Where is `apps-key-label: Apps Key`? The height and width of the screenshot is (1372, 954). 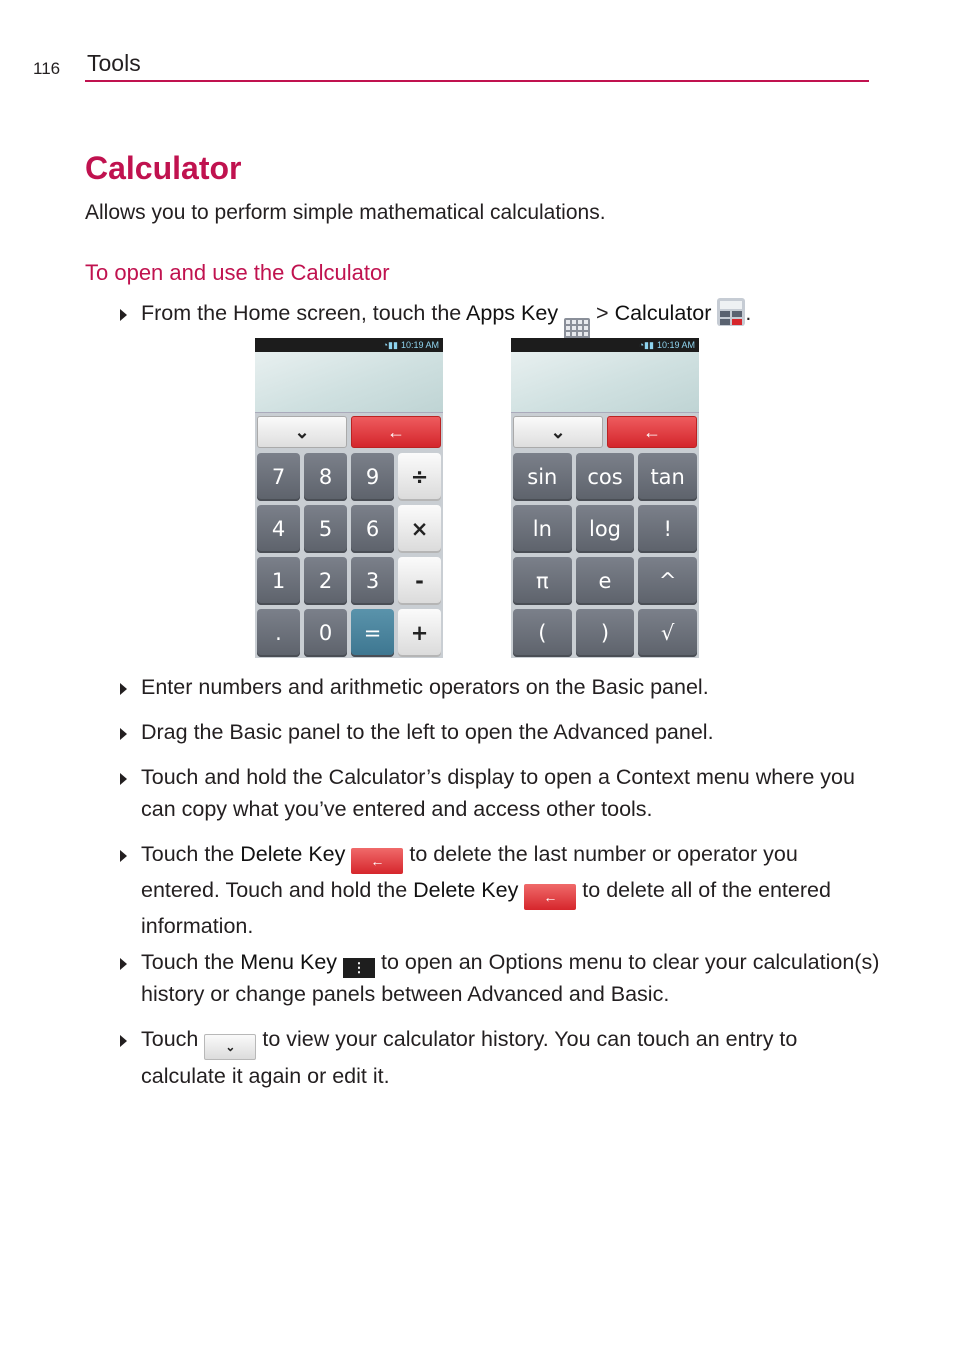
apps-key-label: Apps Key is located at coordinates (512, 313).